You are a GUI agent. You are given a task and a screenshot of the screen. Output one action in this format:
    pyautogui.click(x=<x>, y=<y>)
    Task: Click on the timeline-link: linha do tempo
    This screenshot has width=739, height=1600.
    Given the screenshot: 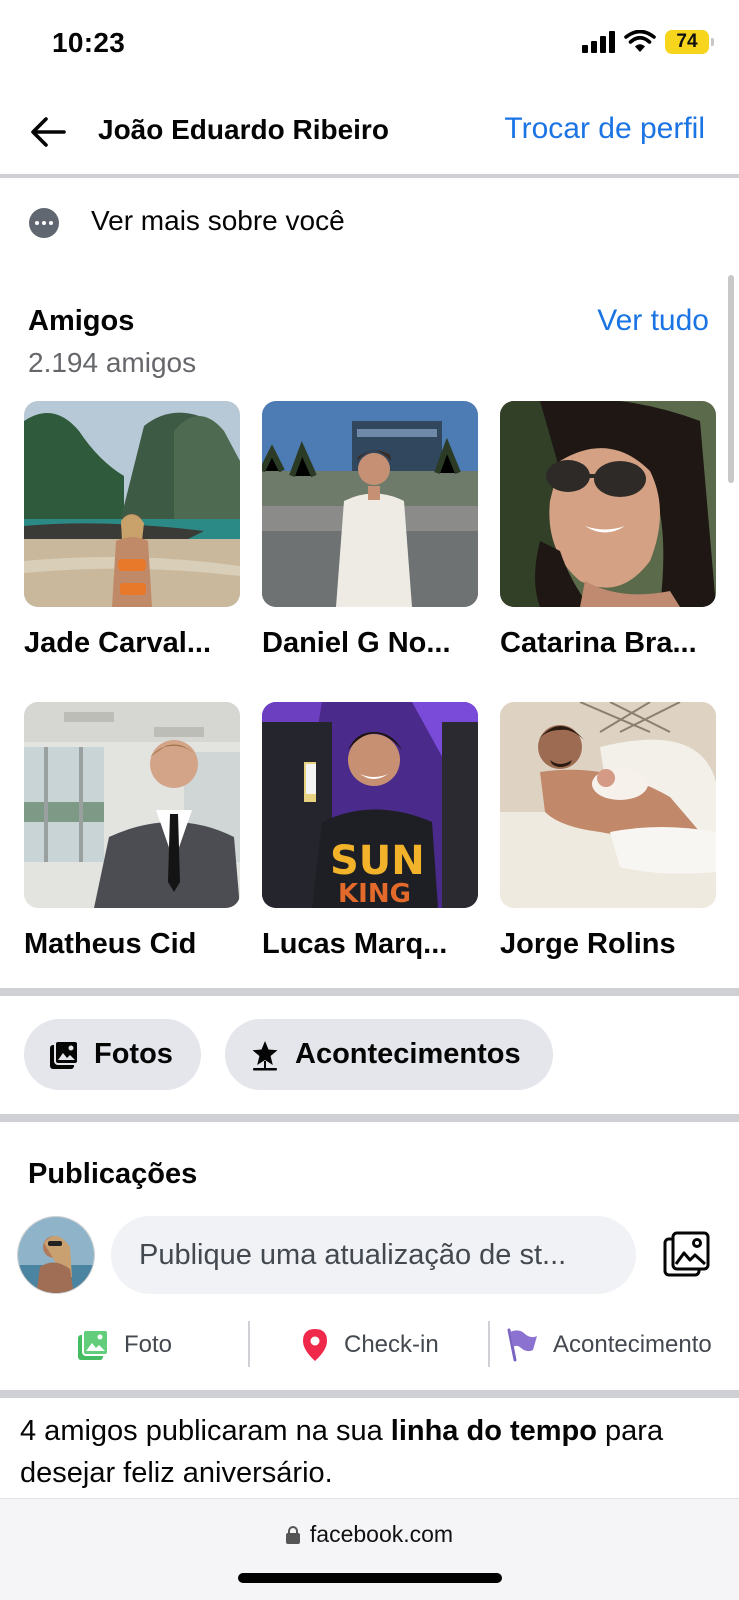 What is the action you would take?
    pyautogui.click(x=494, y=1431)
    